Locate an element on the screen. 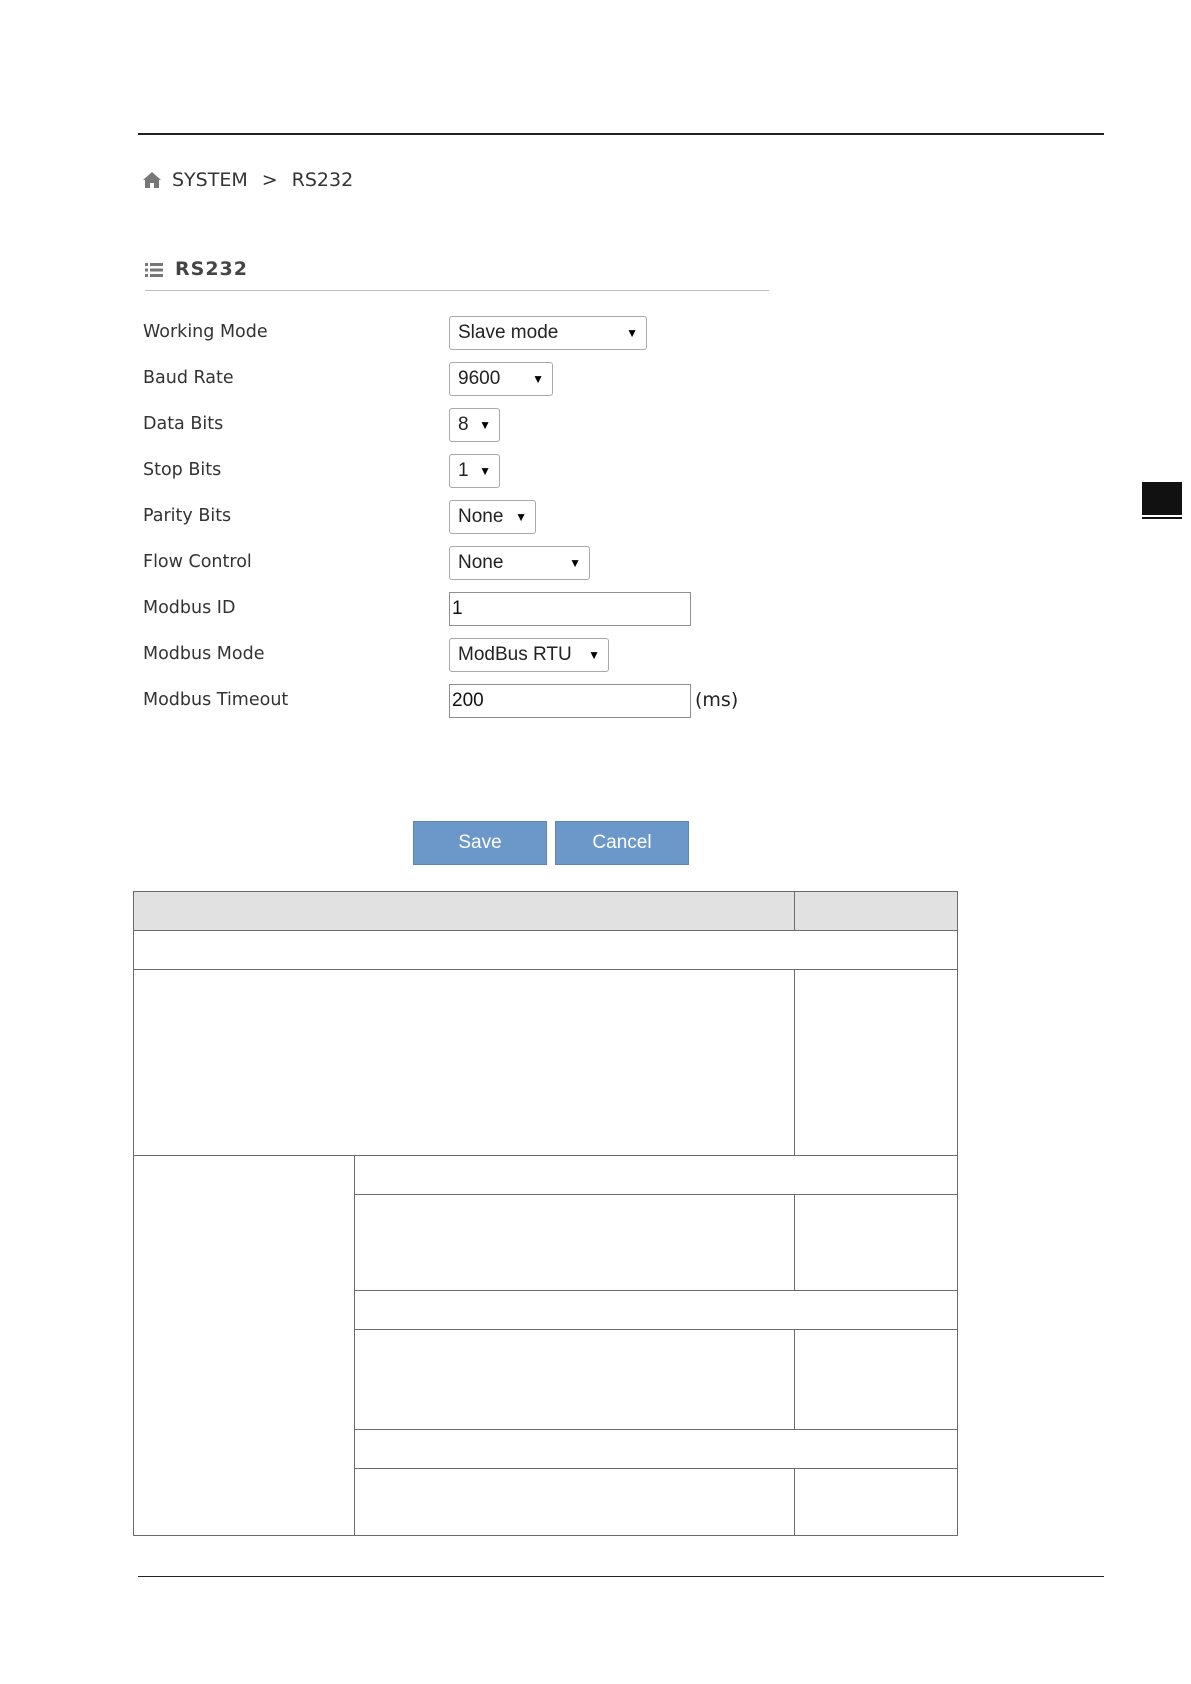 This screenshot has width=1191, height=1684. flow-control-value: None is located at coordinates (481, 562).